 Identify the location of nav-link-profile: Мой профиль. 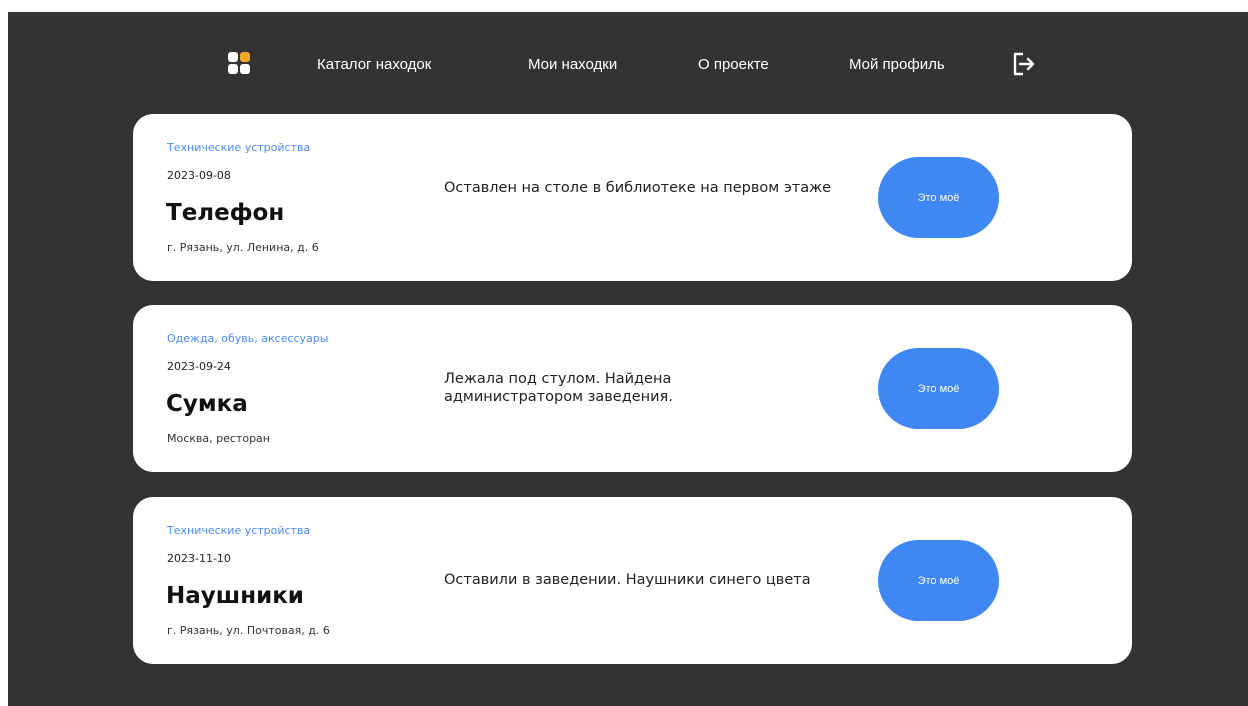
(897, 65).